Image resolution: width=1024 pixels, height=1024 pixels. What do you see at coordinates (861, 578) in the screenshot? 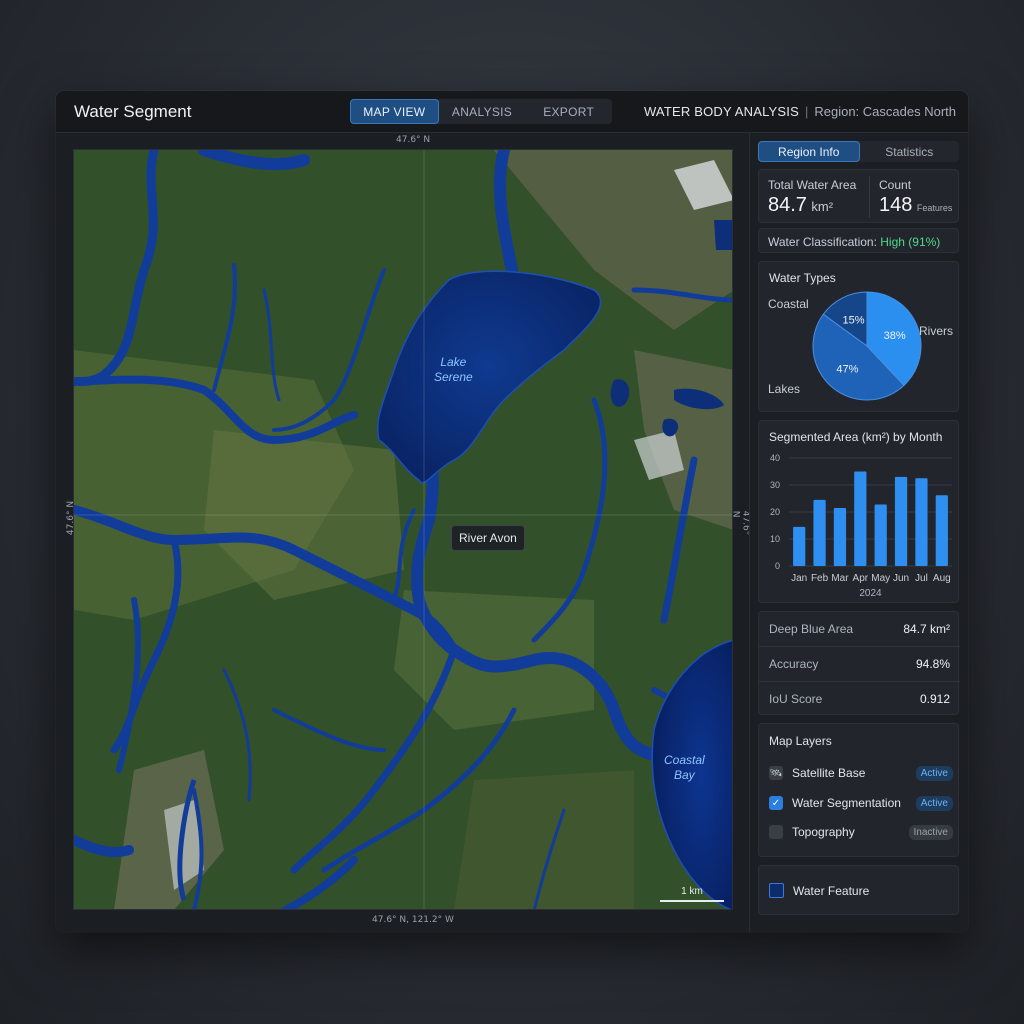
I see `x-tick-label: Apr` at bounding box center [861, 578].